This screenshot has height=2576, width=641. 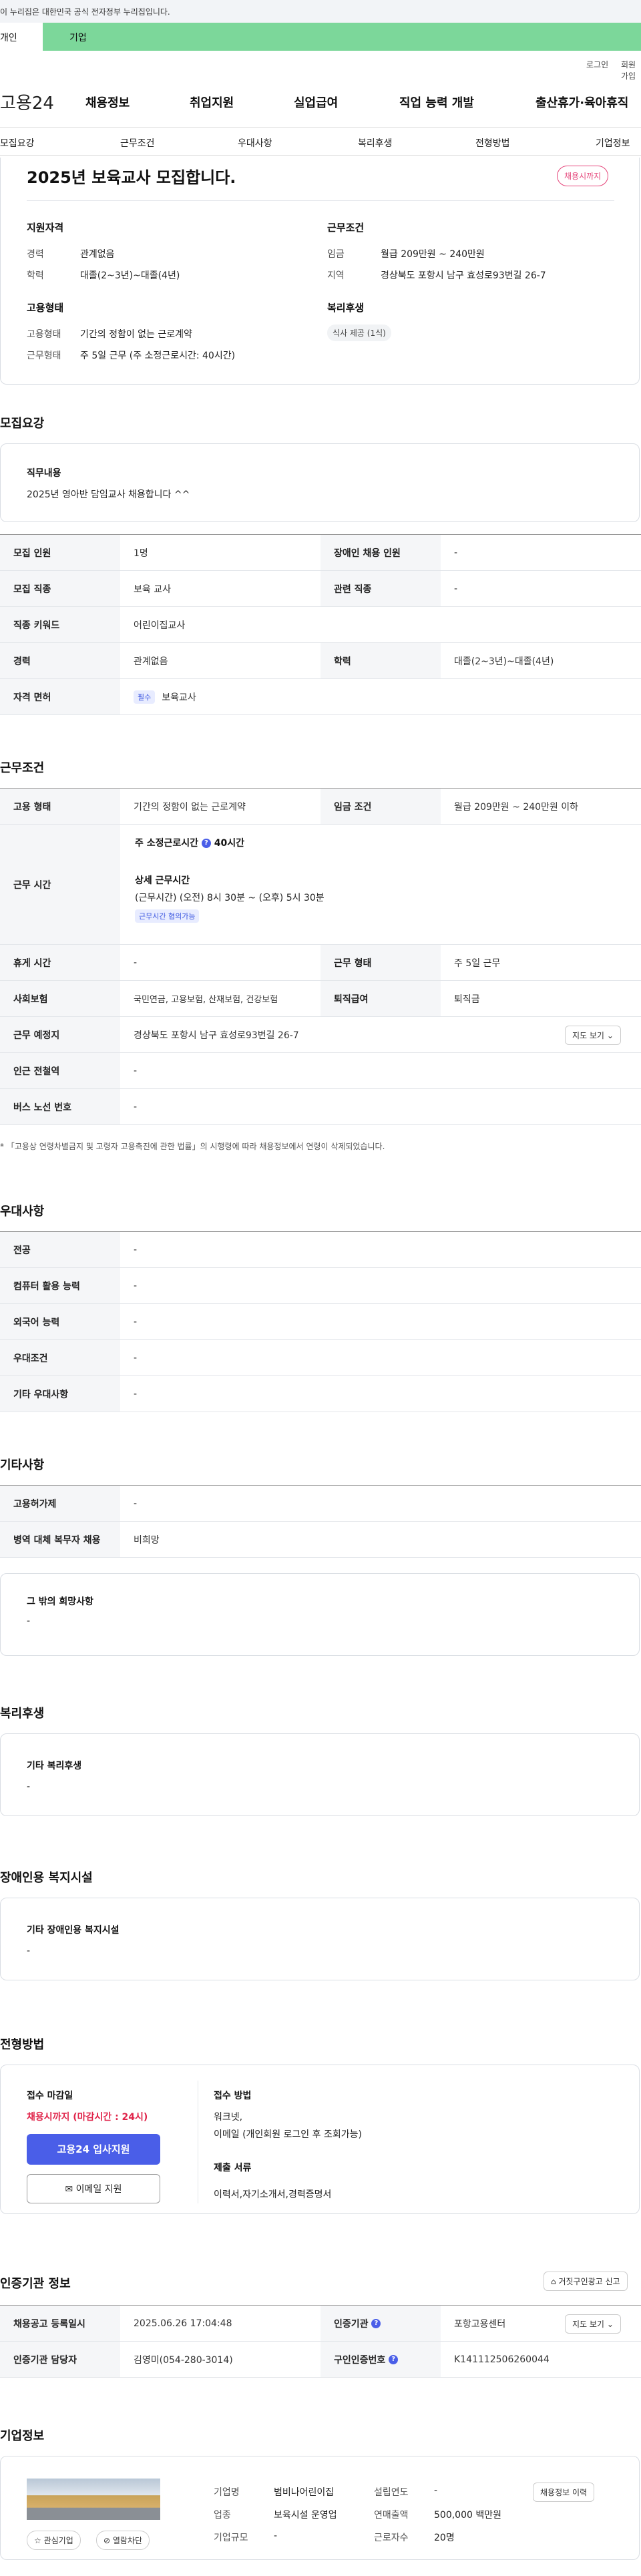 I want to click on th-cert-no-label: 구인인증번호, so click(x=360, y=2360).